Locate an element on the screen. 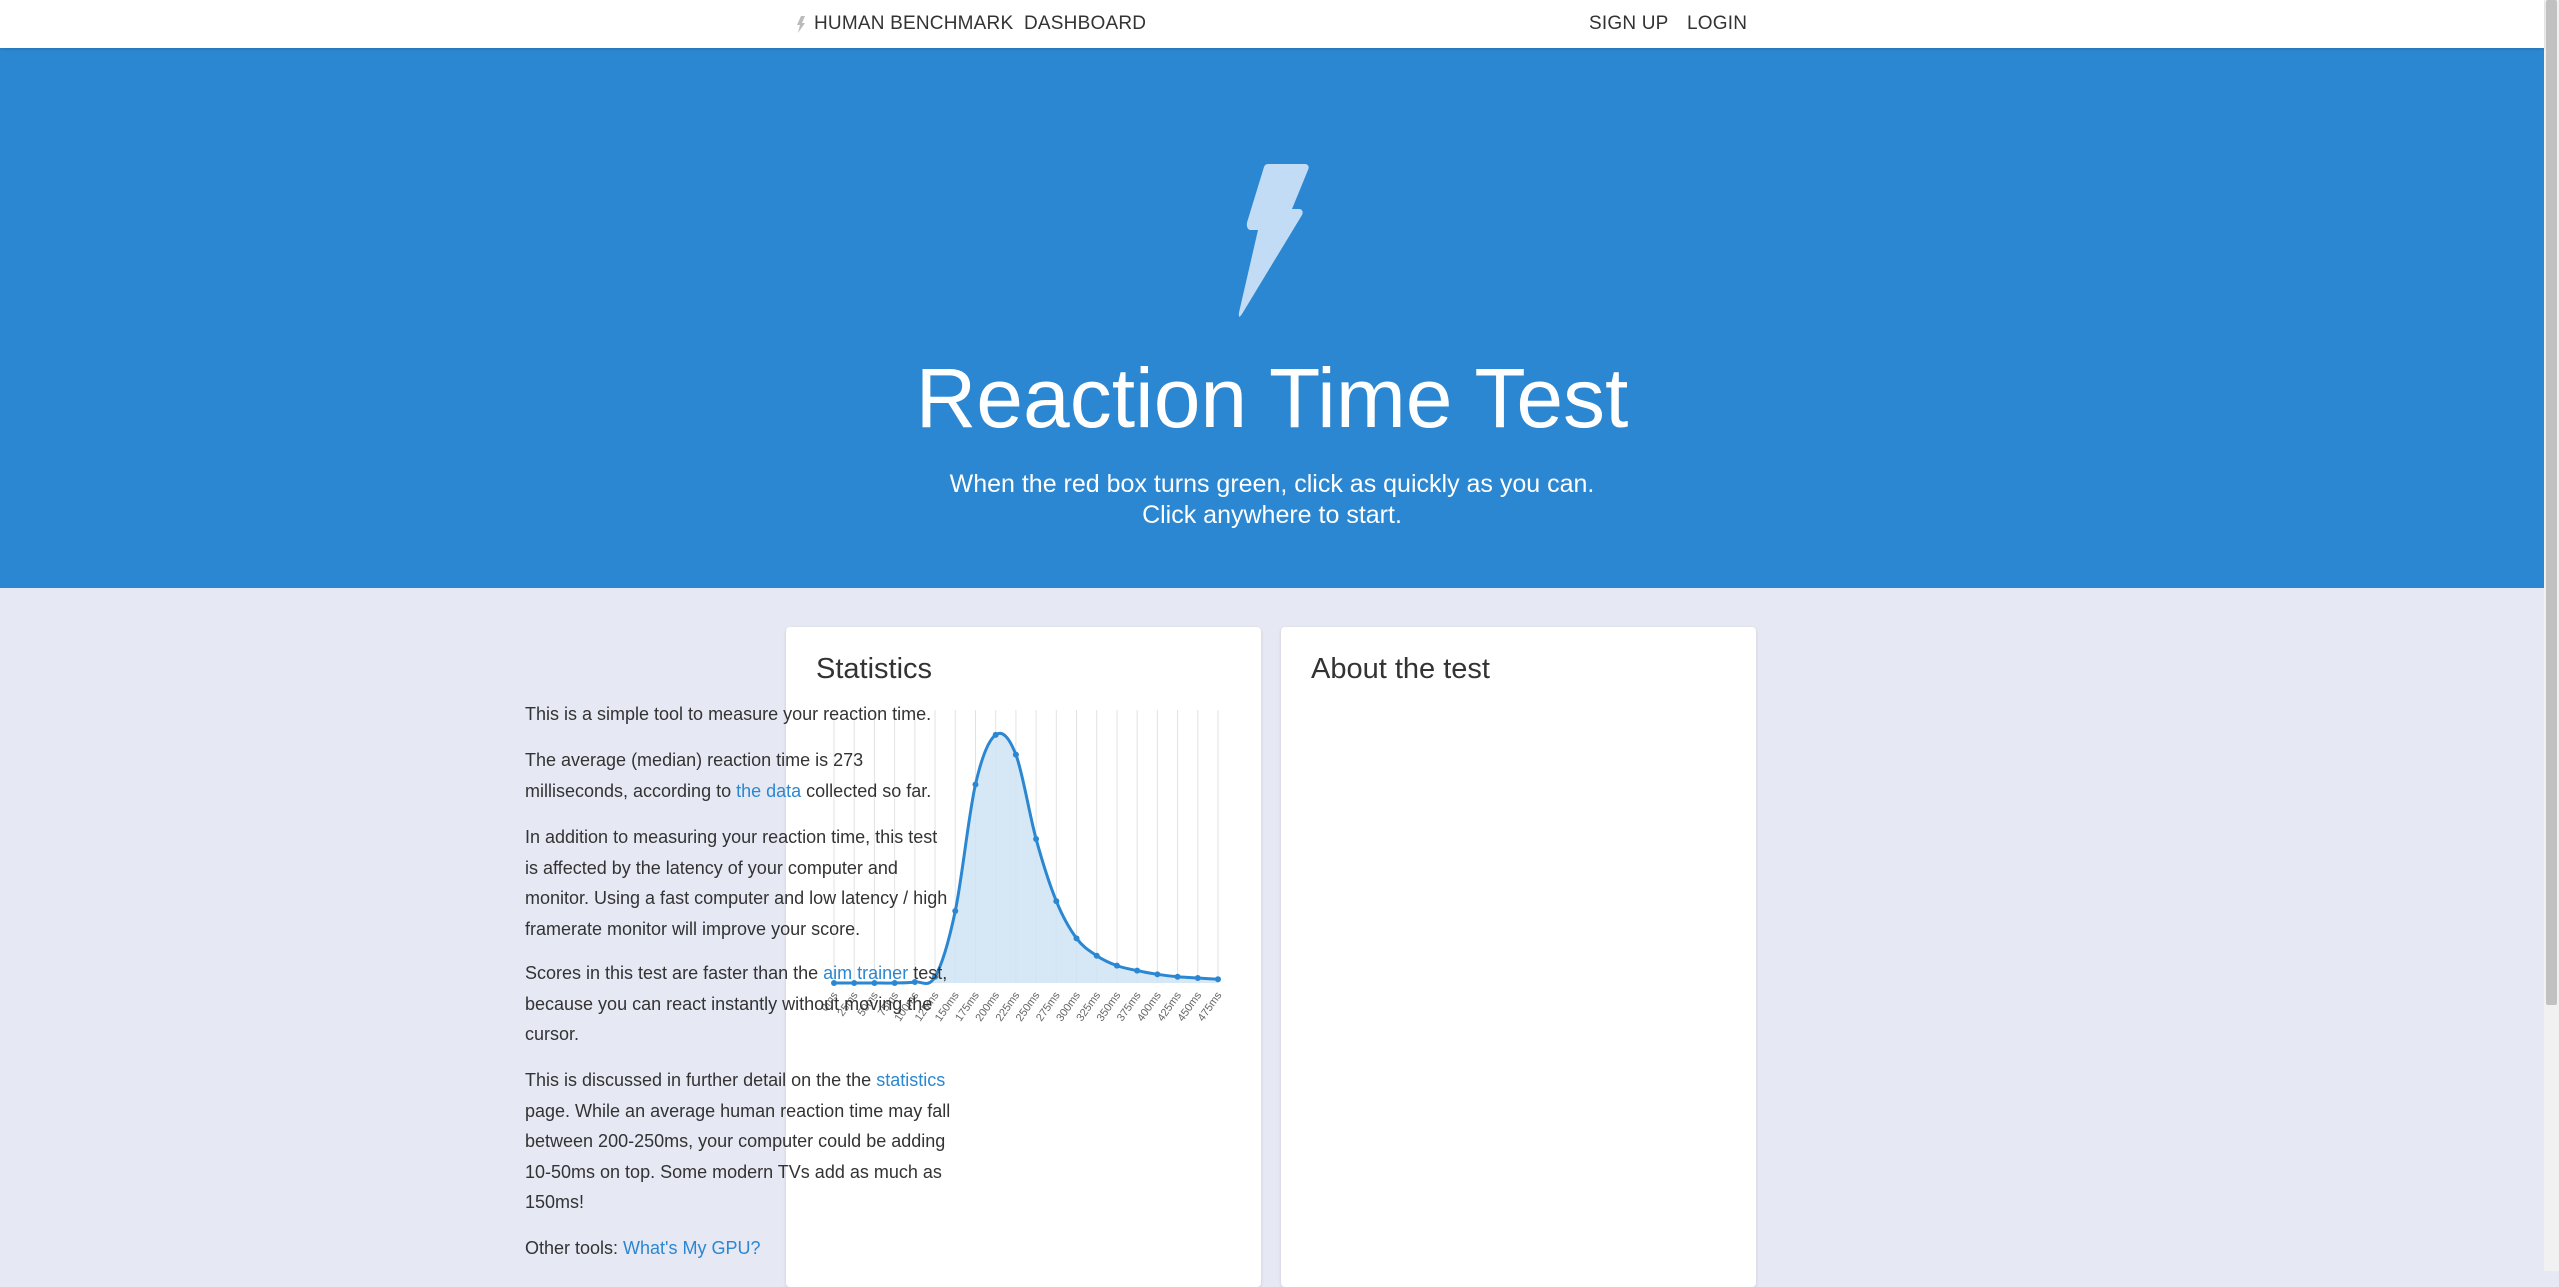  lightning-icon is located at coordinates (801, 24).